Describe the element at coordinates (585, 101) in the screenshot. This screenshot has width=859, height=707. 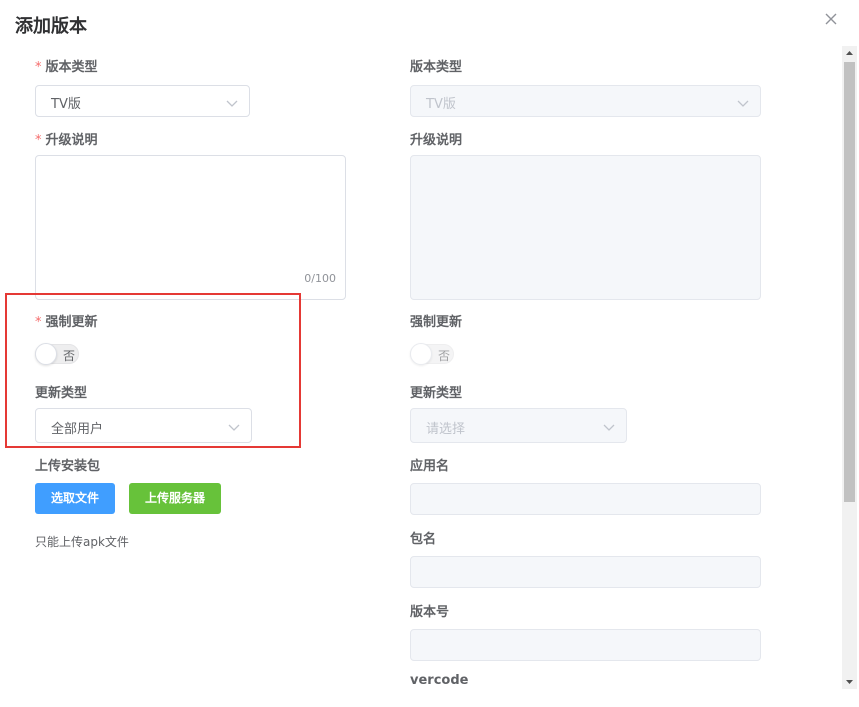
I see `right-version-type-select: TV版` at that location.